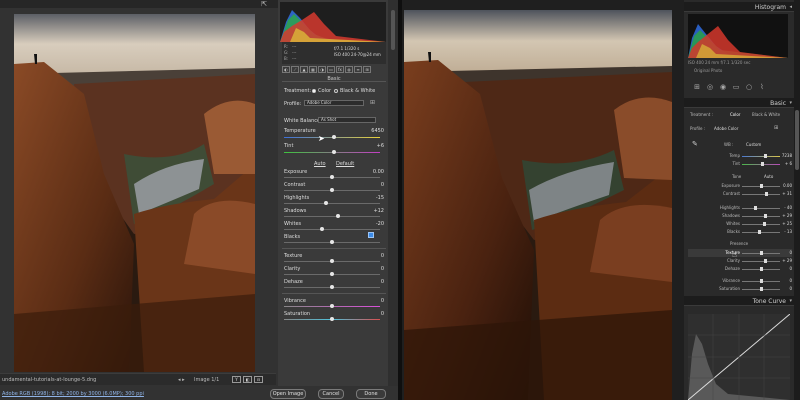 This screenshot has width=800, height=400. I want to click on temp-slider, so click(761, 156).